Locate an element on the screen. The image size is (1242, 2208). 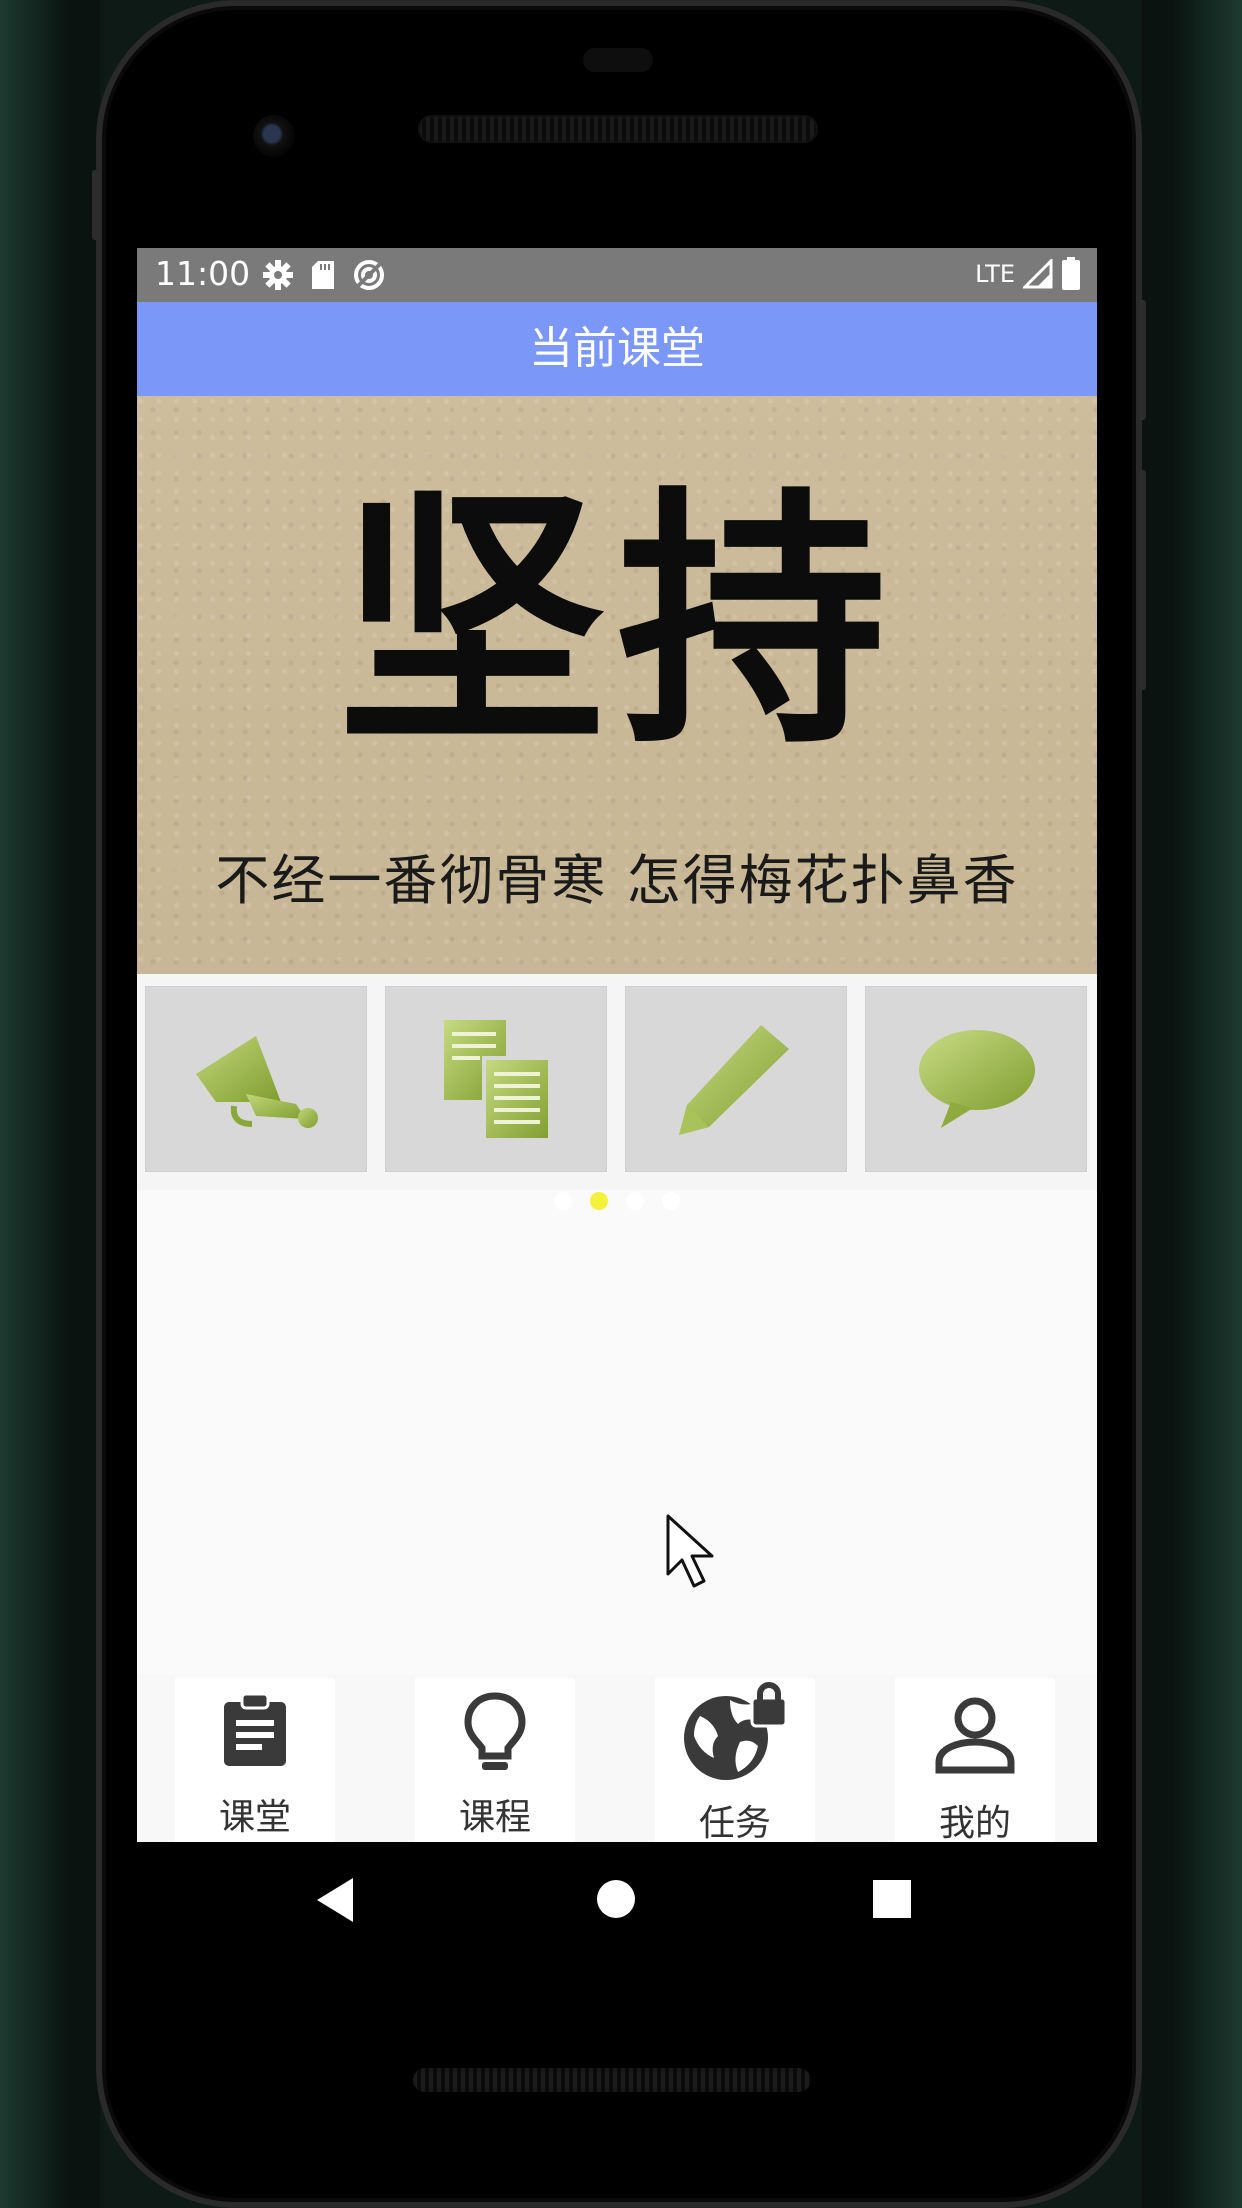
person-icon is located at coordinates (975, 1735).